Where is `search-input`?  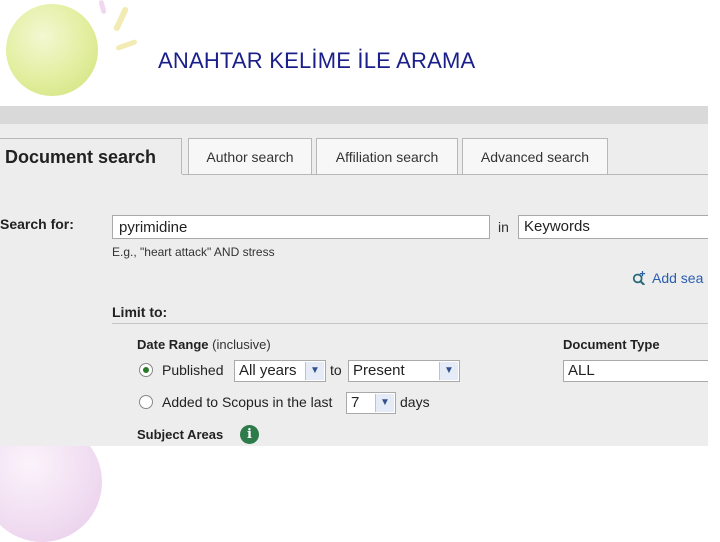 search-input is located at coordinates (301, 227).